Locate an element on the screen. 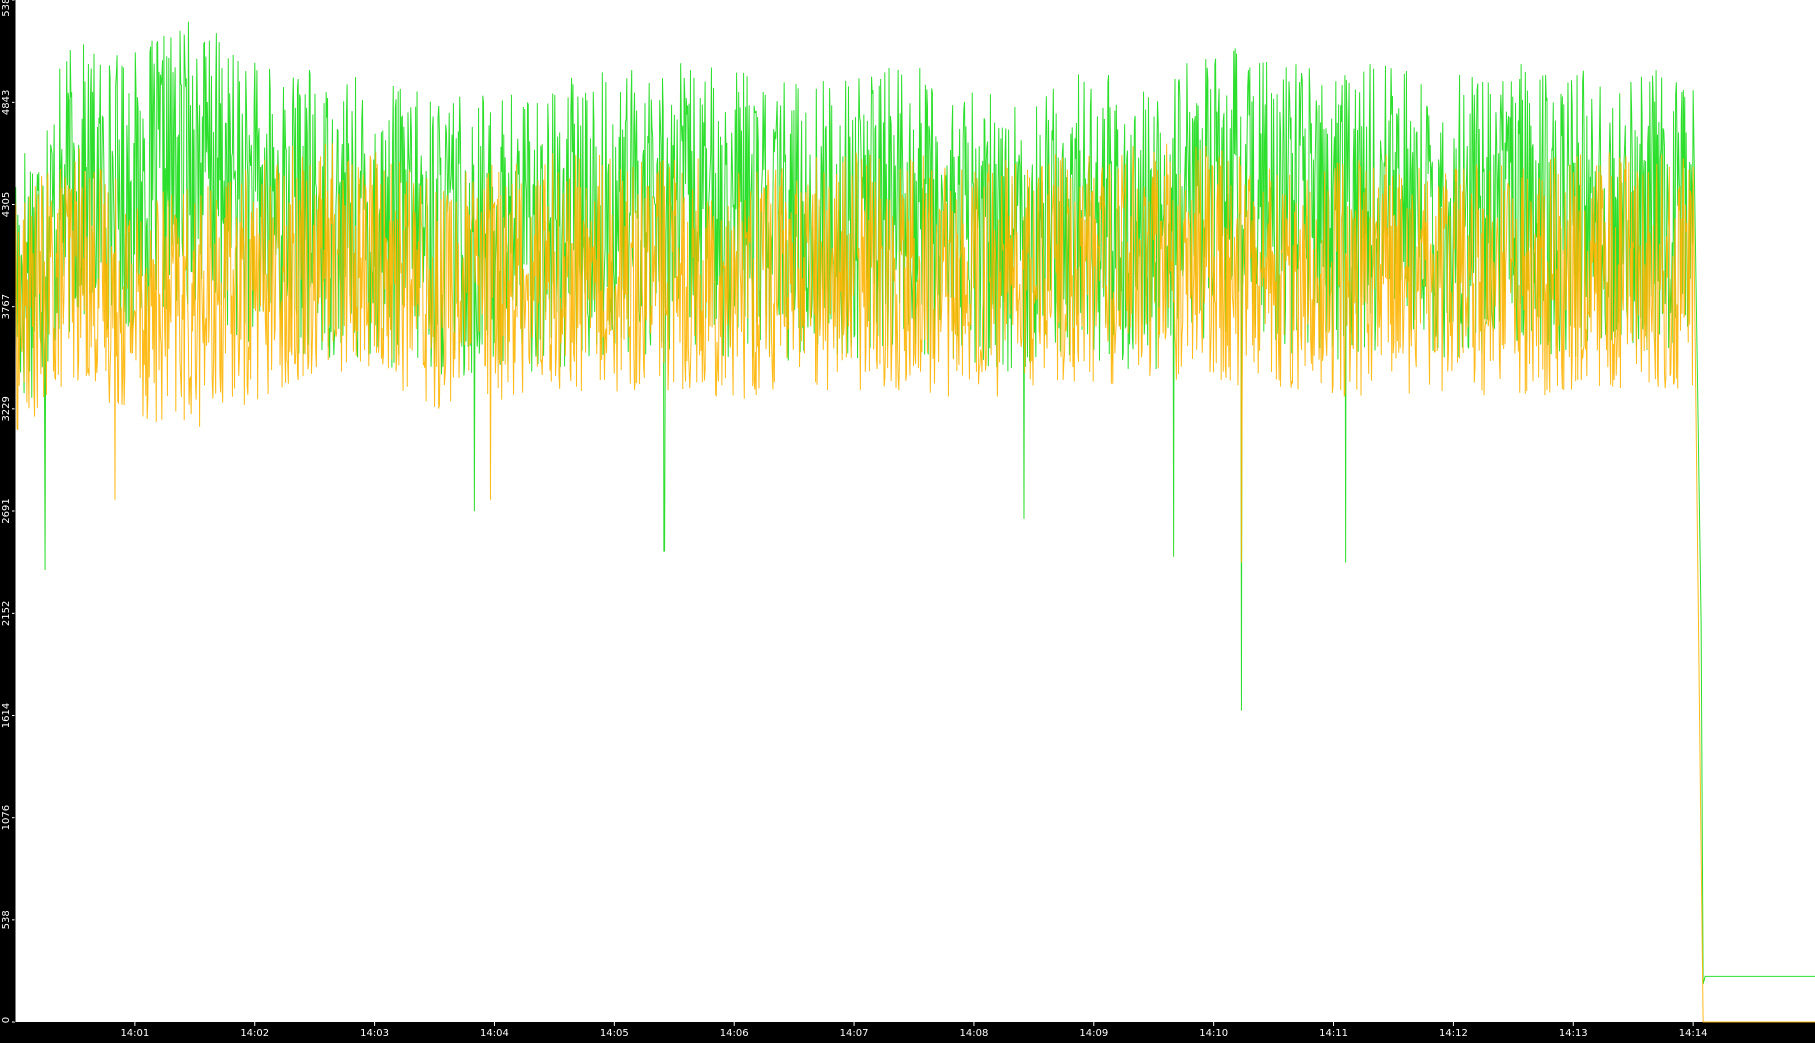  x-tick-label: 14:14 is located at coordinates (1693, 1033).